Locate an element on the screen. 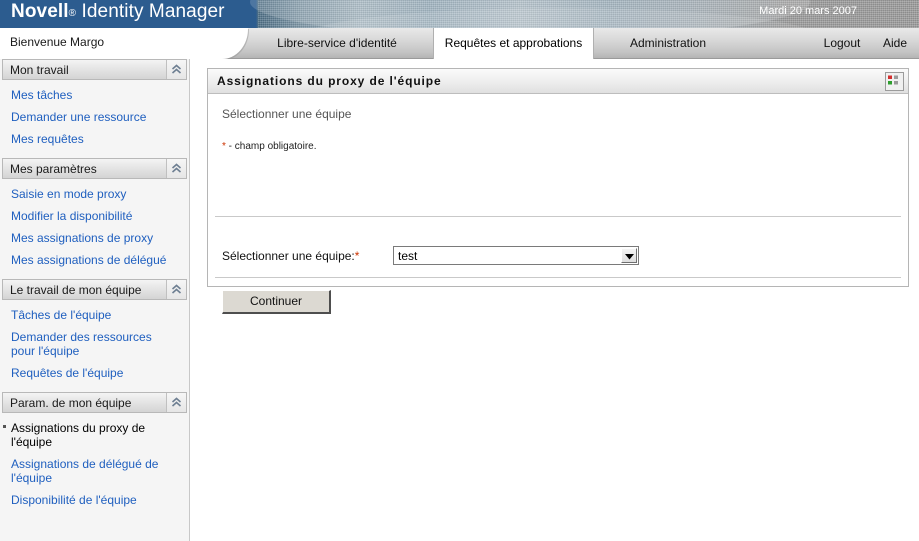  form-divider-bottom is located at coordinates (558, 277).